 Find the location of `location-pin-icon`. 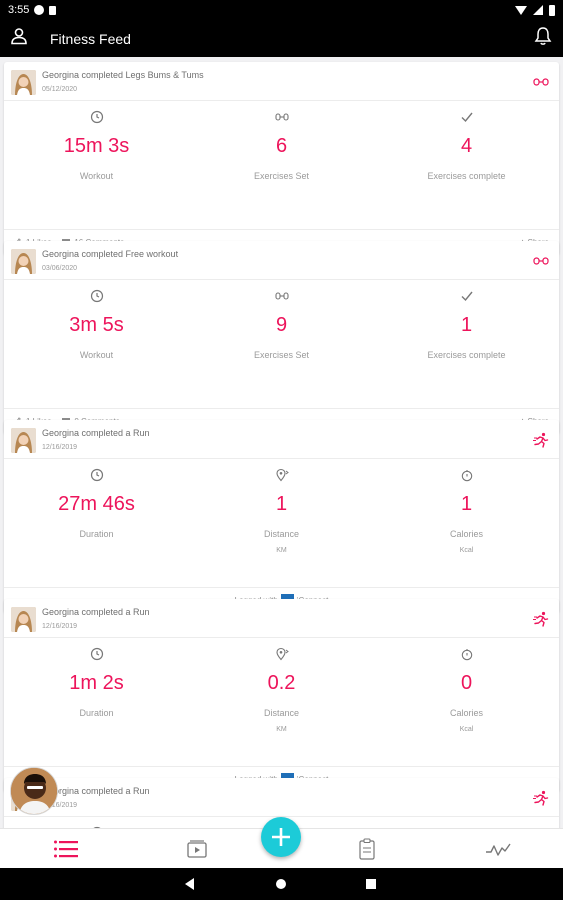

location-pin-icon is located at coordinates (281, 475).